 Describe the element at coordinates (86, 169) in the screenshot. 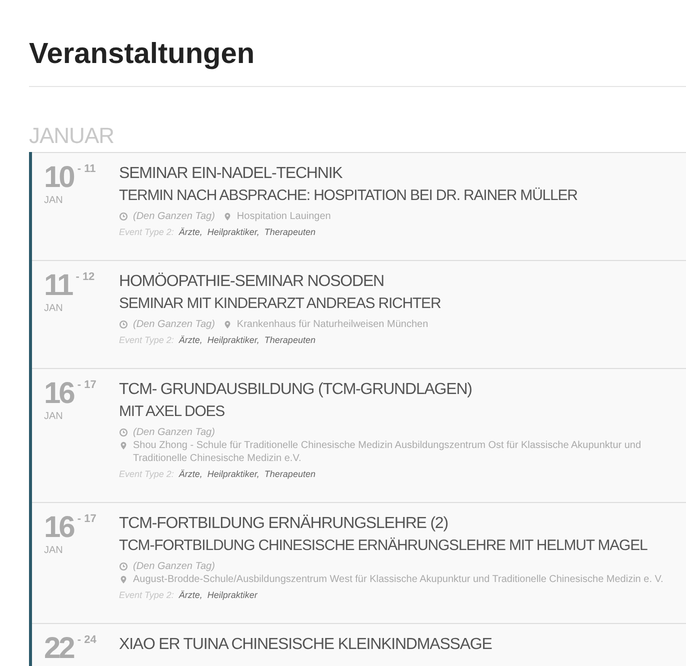

I see `event-end-day: - 11` at that location.